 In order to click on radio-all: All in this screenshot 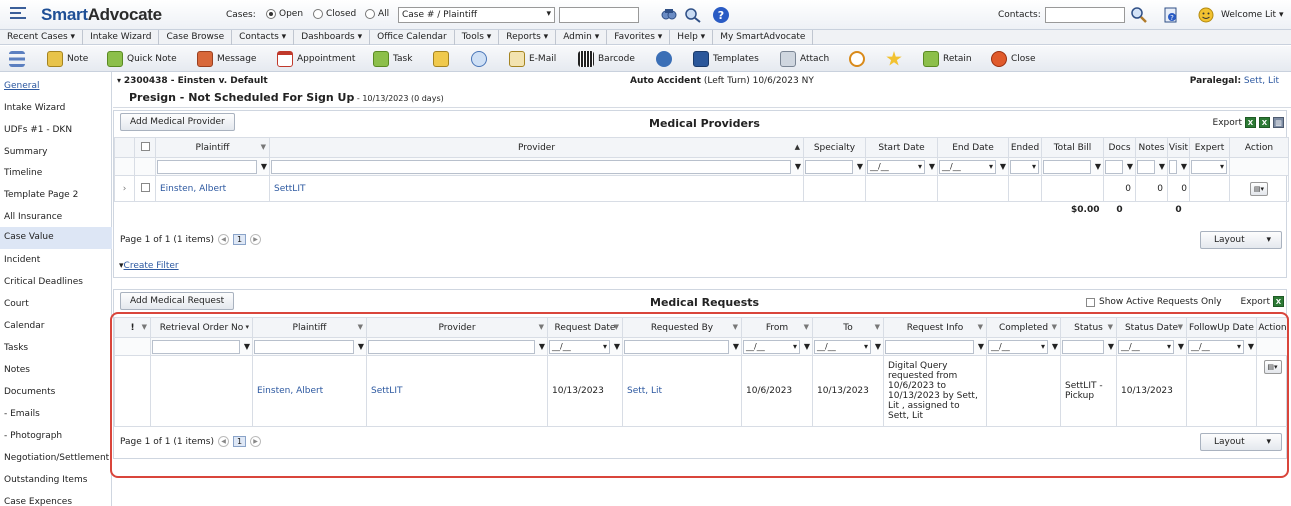, I will do `click(377, 14)`.